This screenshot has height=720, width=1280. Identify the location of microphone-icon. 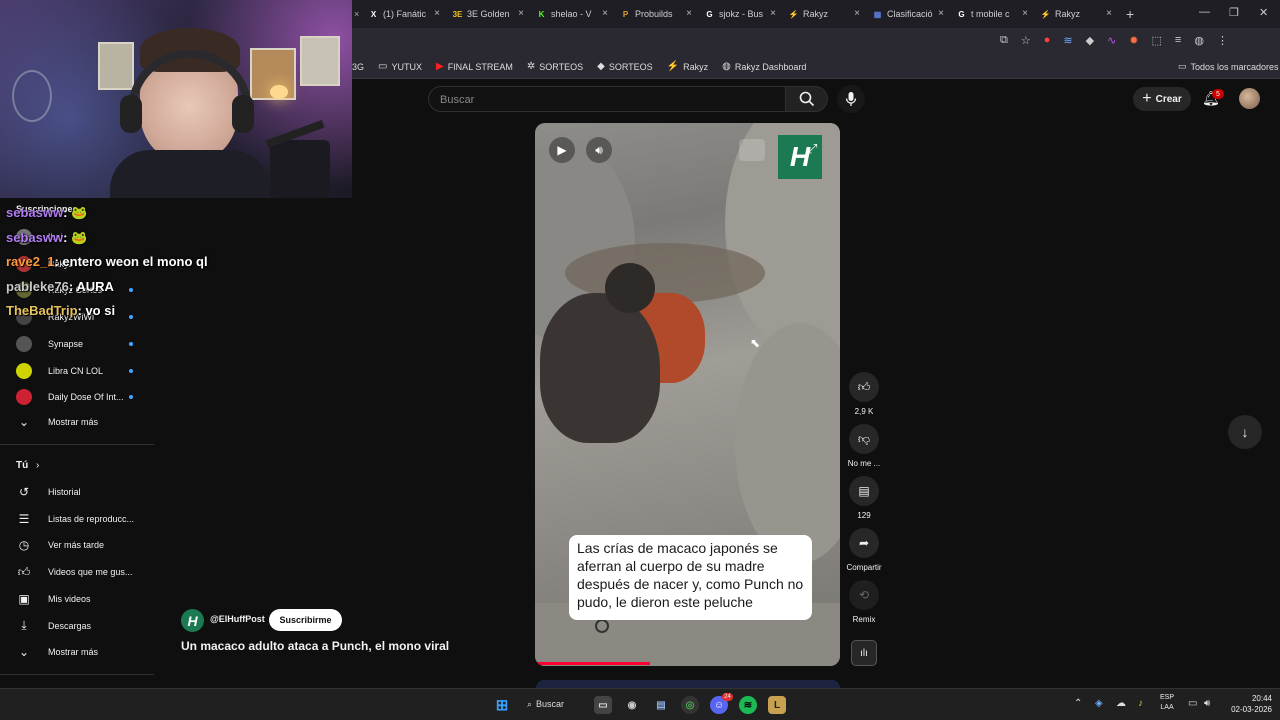
(851, 99).